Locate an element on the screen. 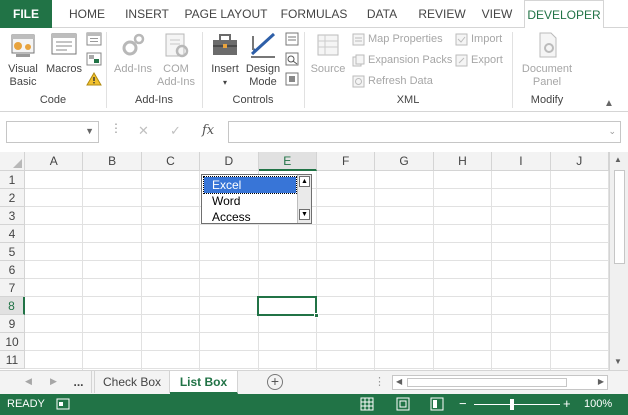 Image resolution: width=628 pixels, height=415 pixels. collapse-ribbon-icon: ▲ is located at coordinates (609, 103).